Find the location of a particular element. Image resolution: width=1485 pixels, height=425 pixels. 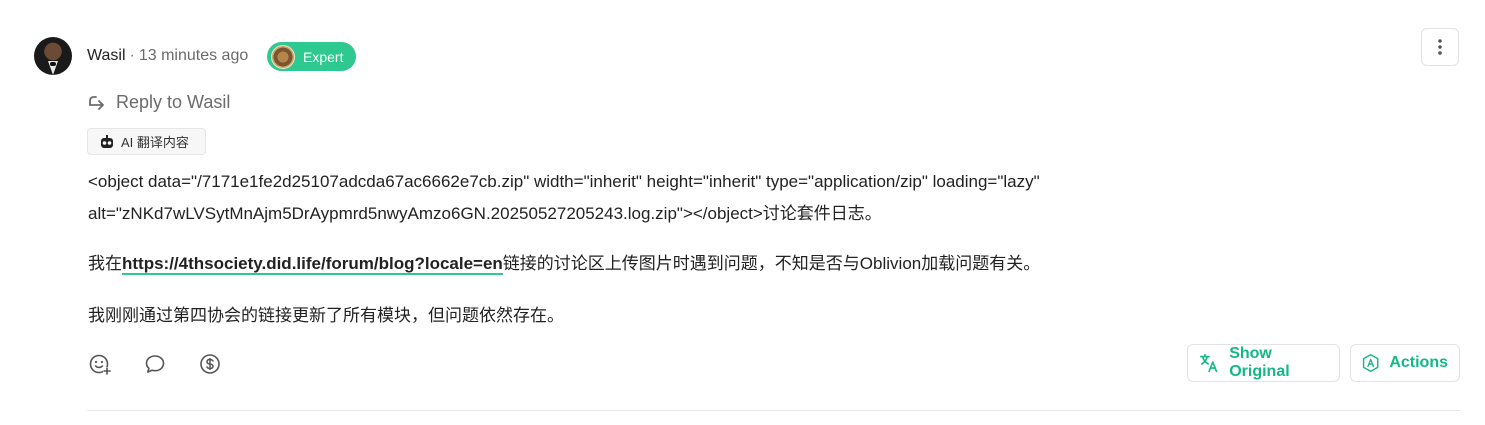

vertical-dots-icon is located at coordinates (1440, 47).